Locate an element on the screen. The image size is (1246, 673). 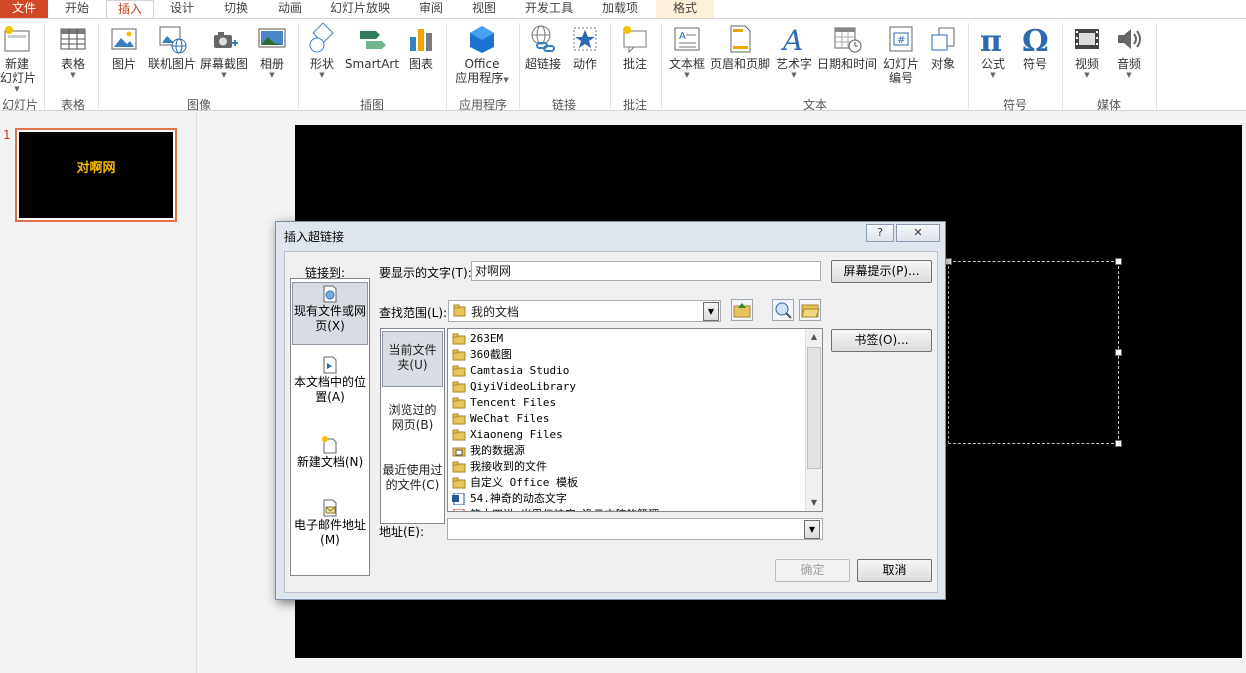
close-button: ✕ is located at coordinates (918, 233).